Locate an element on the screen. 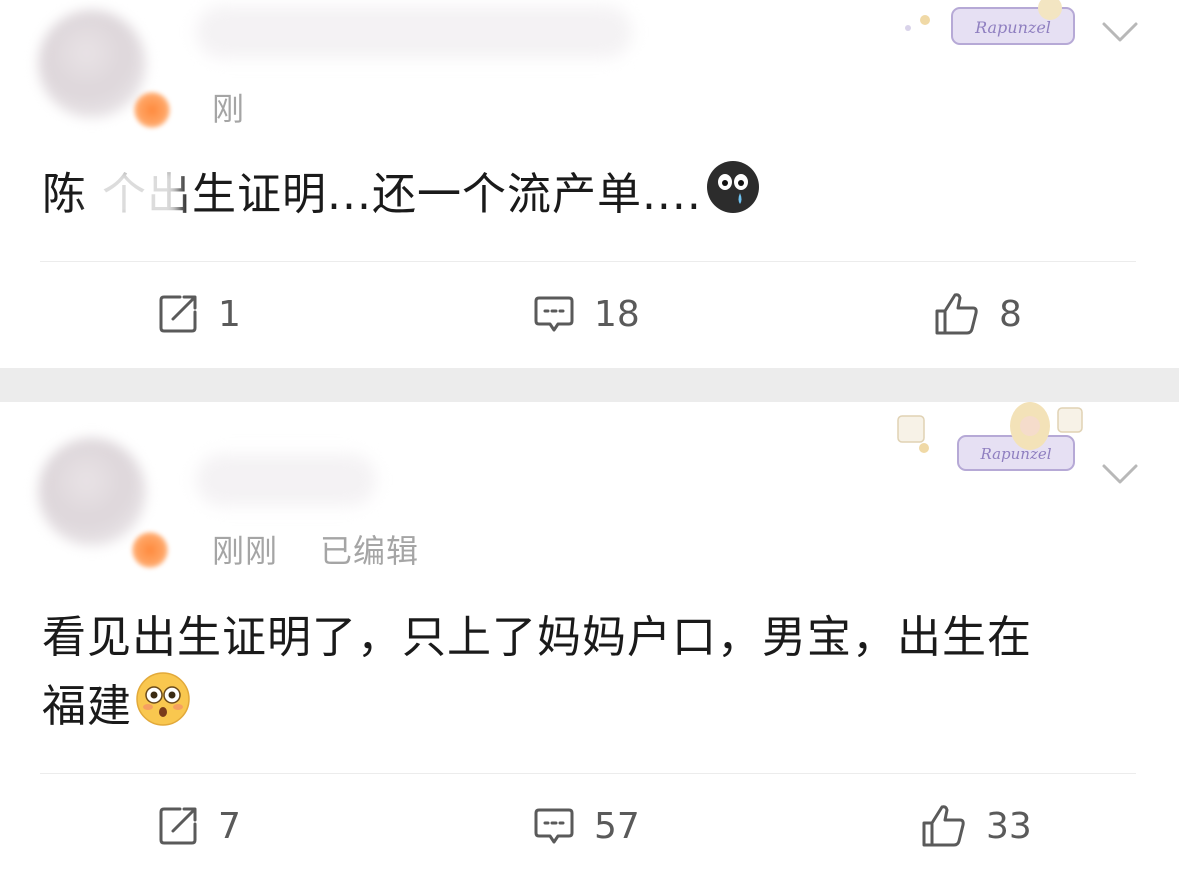  post-time: 刚刚 is located at coordinates (245, 551).